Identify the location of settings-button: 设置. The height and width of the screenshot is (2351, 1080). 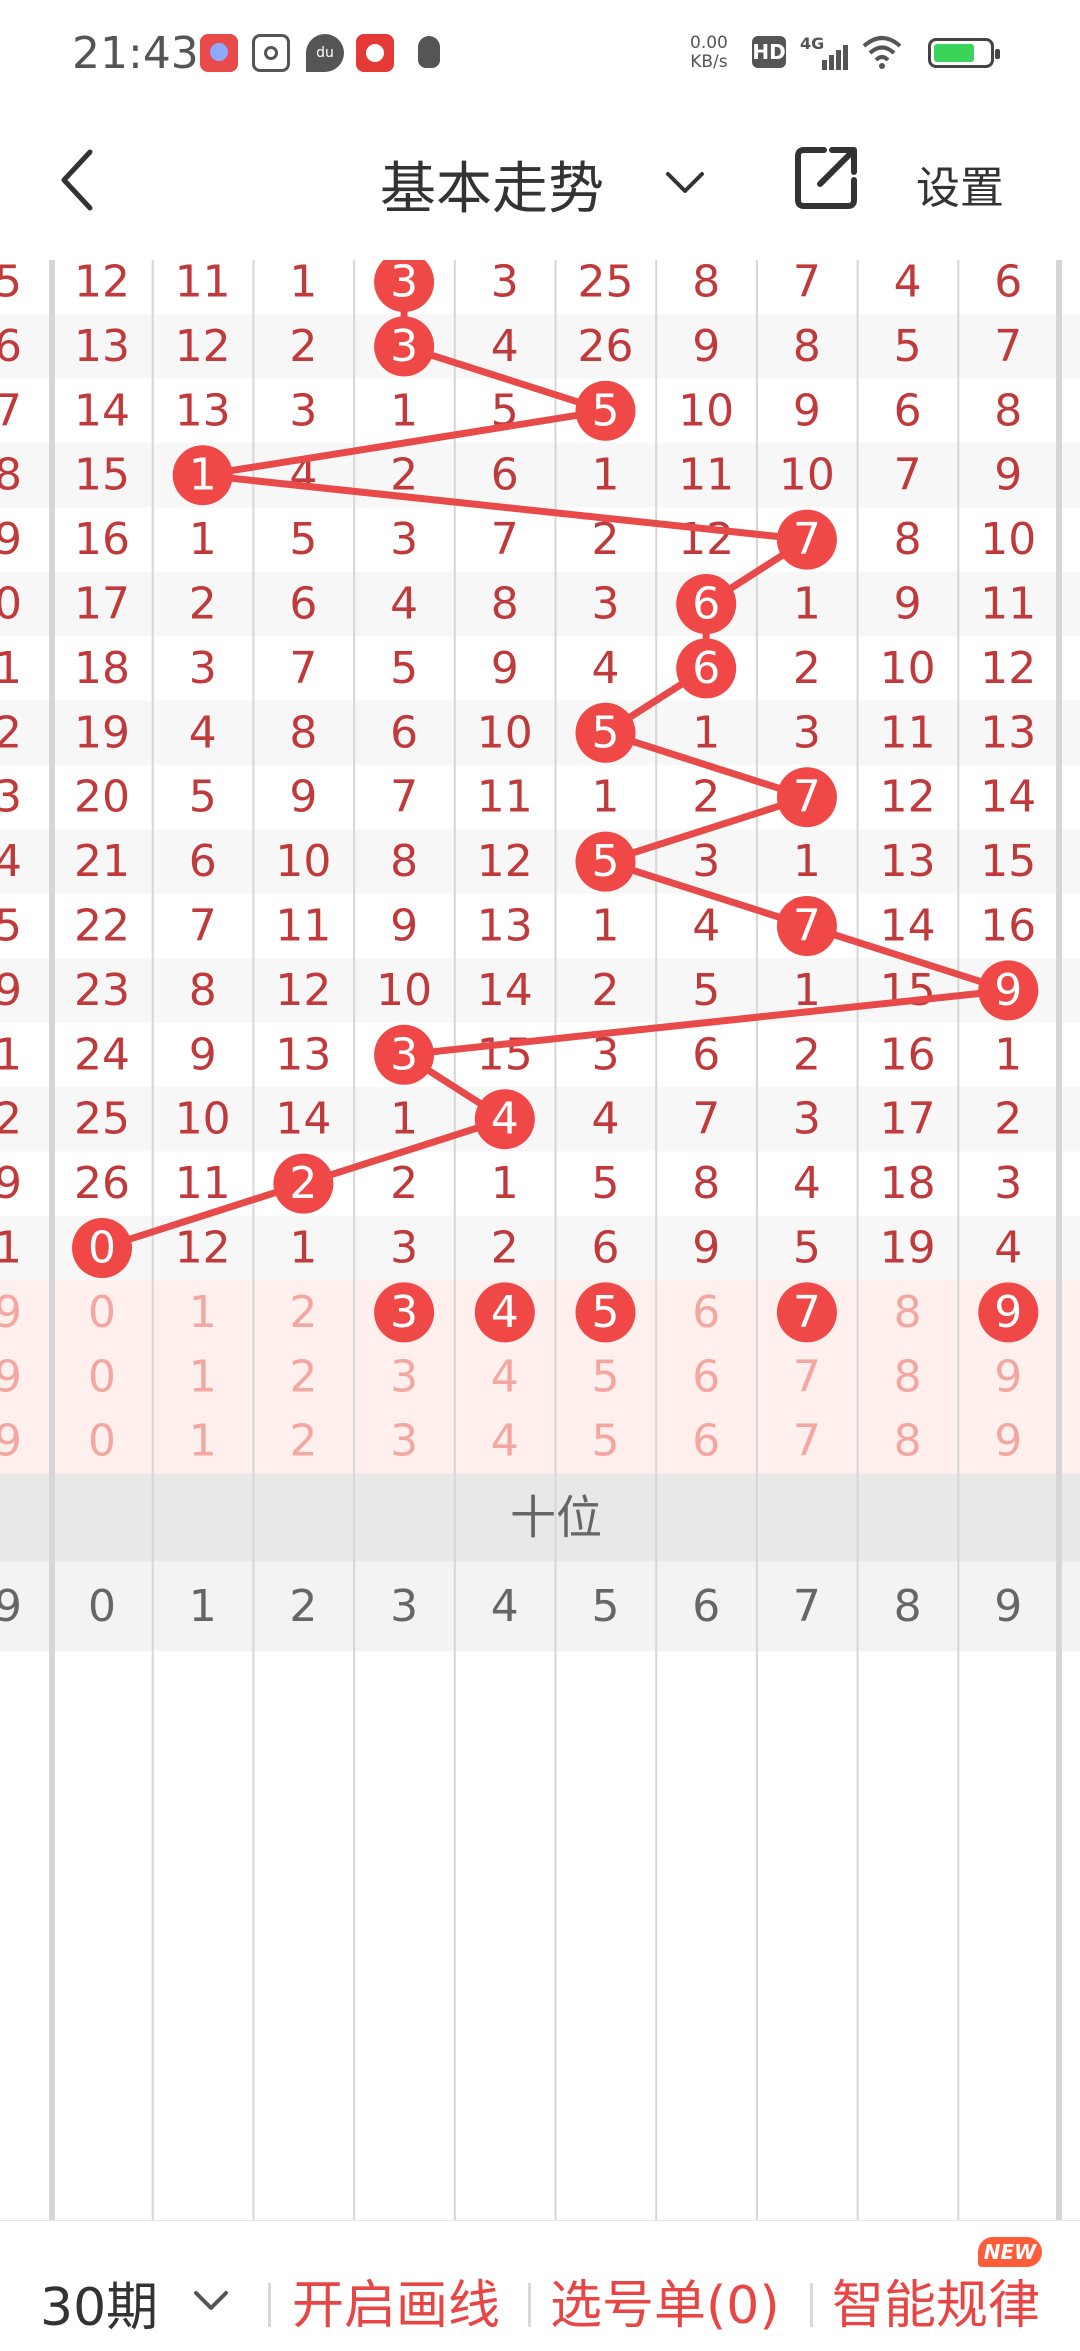
(960, 184).